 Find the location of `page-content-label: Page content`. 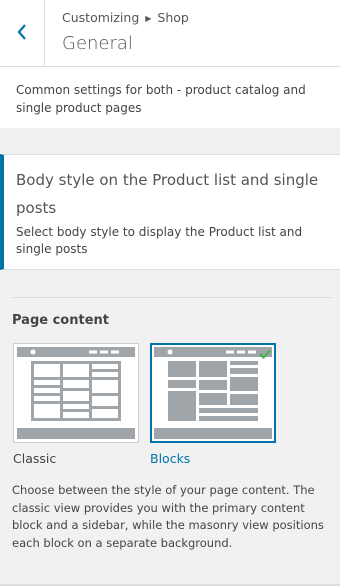

page-content-label: Page content is located at coordinates (60, 320).